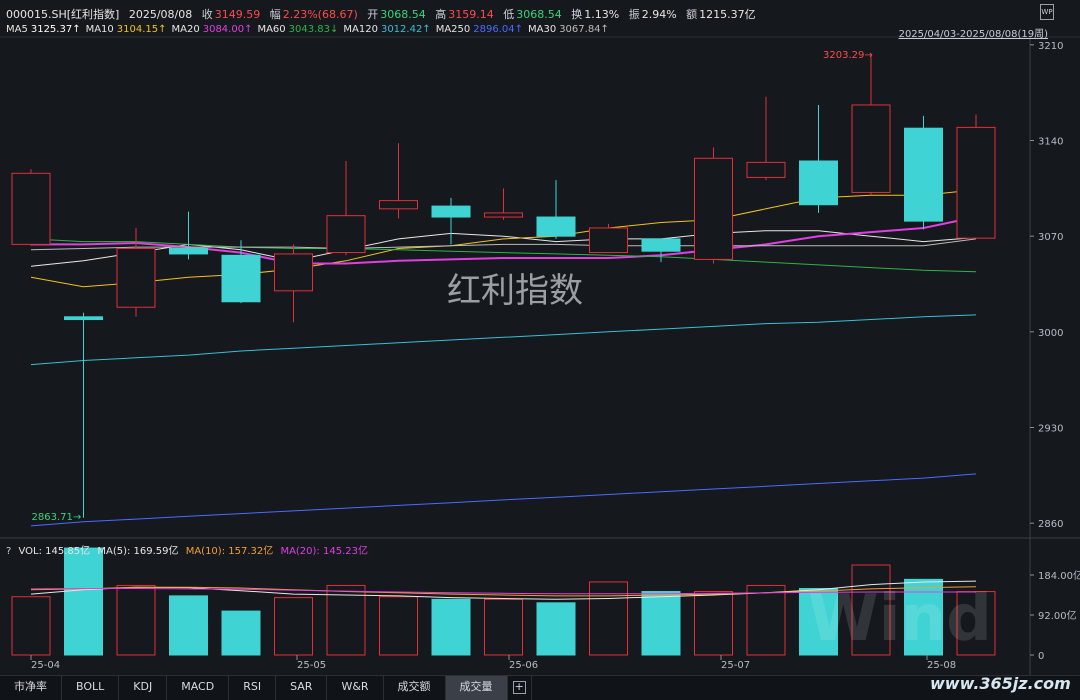 The height and width of the screenshot is (700, 1080). I want to click on ma-line-ma250, so click(503, 500).